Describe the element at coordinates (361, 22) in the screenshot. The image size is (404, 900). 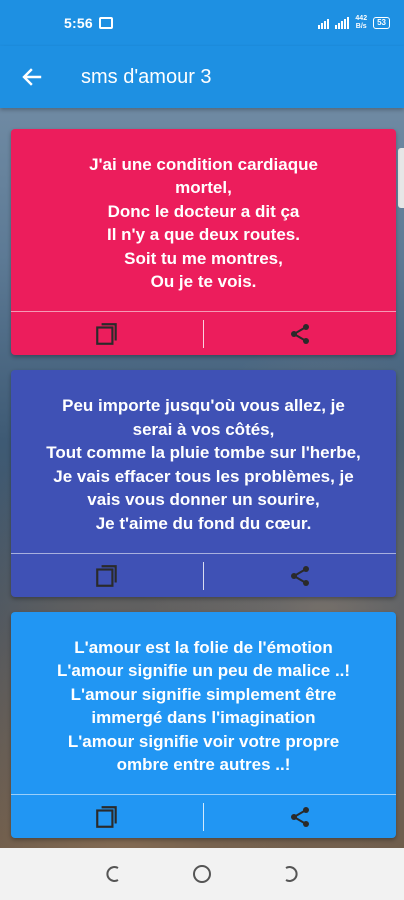
I see `network-speed: 442 B/s` at that location.